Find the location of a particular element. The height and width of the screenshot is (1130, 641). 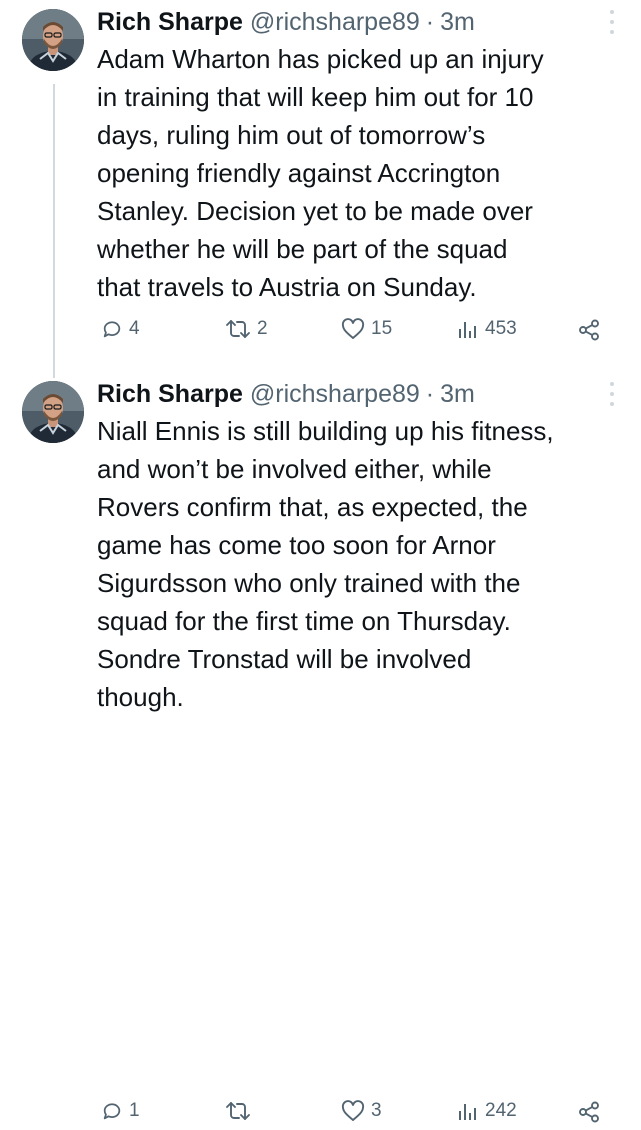

repost-button is located at coordinates (241, 1111).